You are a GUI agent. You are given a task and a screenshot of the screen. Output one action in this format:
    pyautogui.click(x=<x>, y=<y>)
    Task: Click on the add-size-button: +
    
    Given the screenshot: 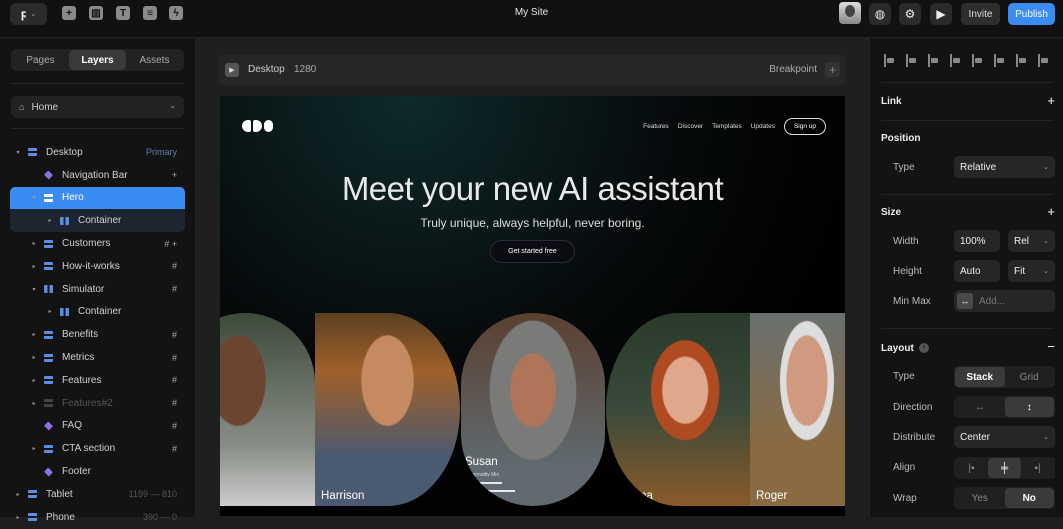 What is the action you would take?
    pyautogui.click(x=1051, y=211)
    